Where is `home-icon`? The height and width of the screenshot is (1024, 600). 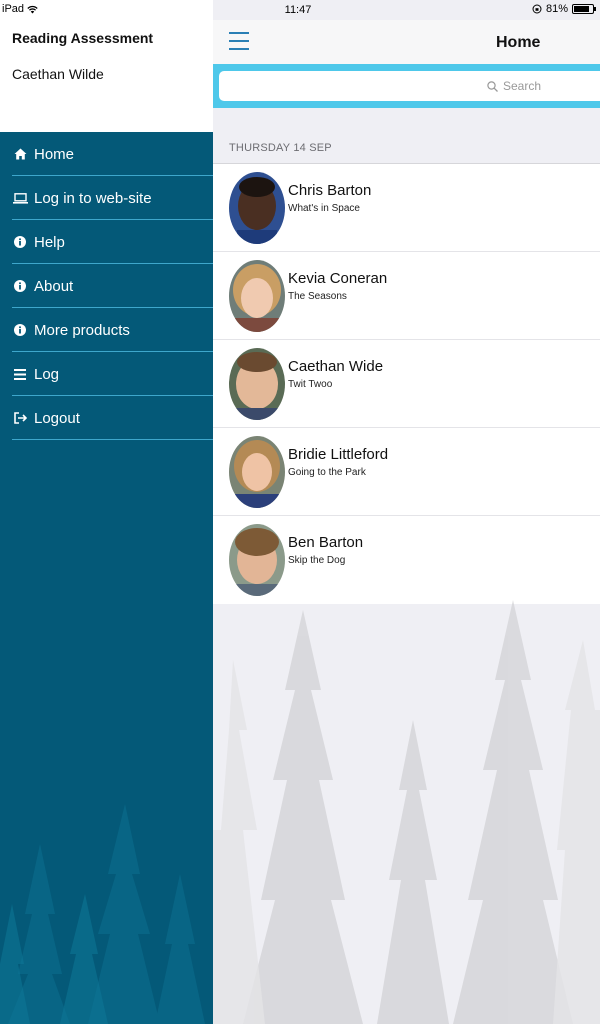
home-icon is located at coordinates (20, 154).